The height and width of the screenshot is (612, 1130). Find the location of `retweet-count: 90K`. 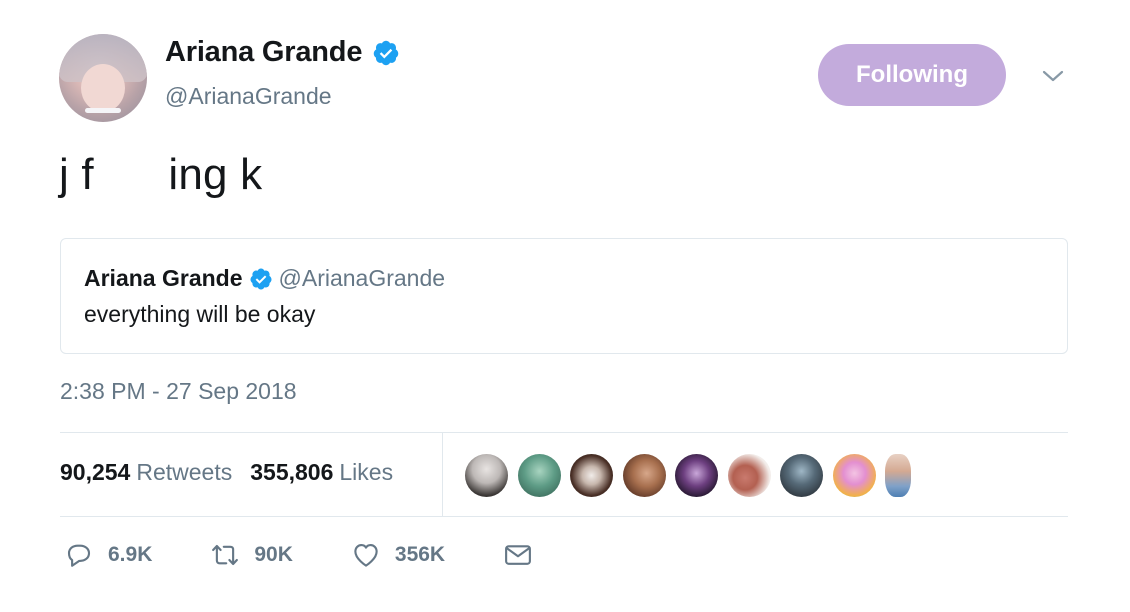

retweet-count: 90K is located at coordinates (273, 554).